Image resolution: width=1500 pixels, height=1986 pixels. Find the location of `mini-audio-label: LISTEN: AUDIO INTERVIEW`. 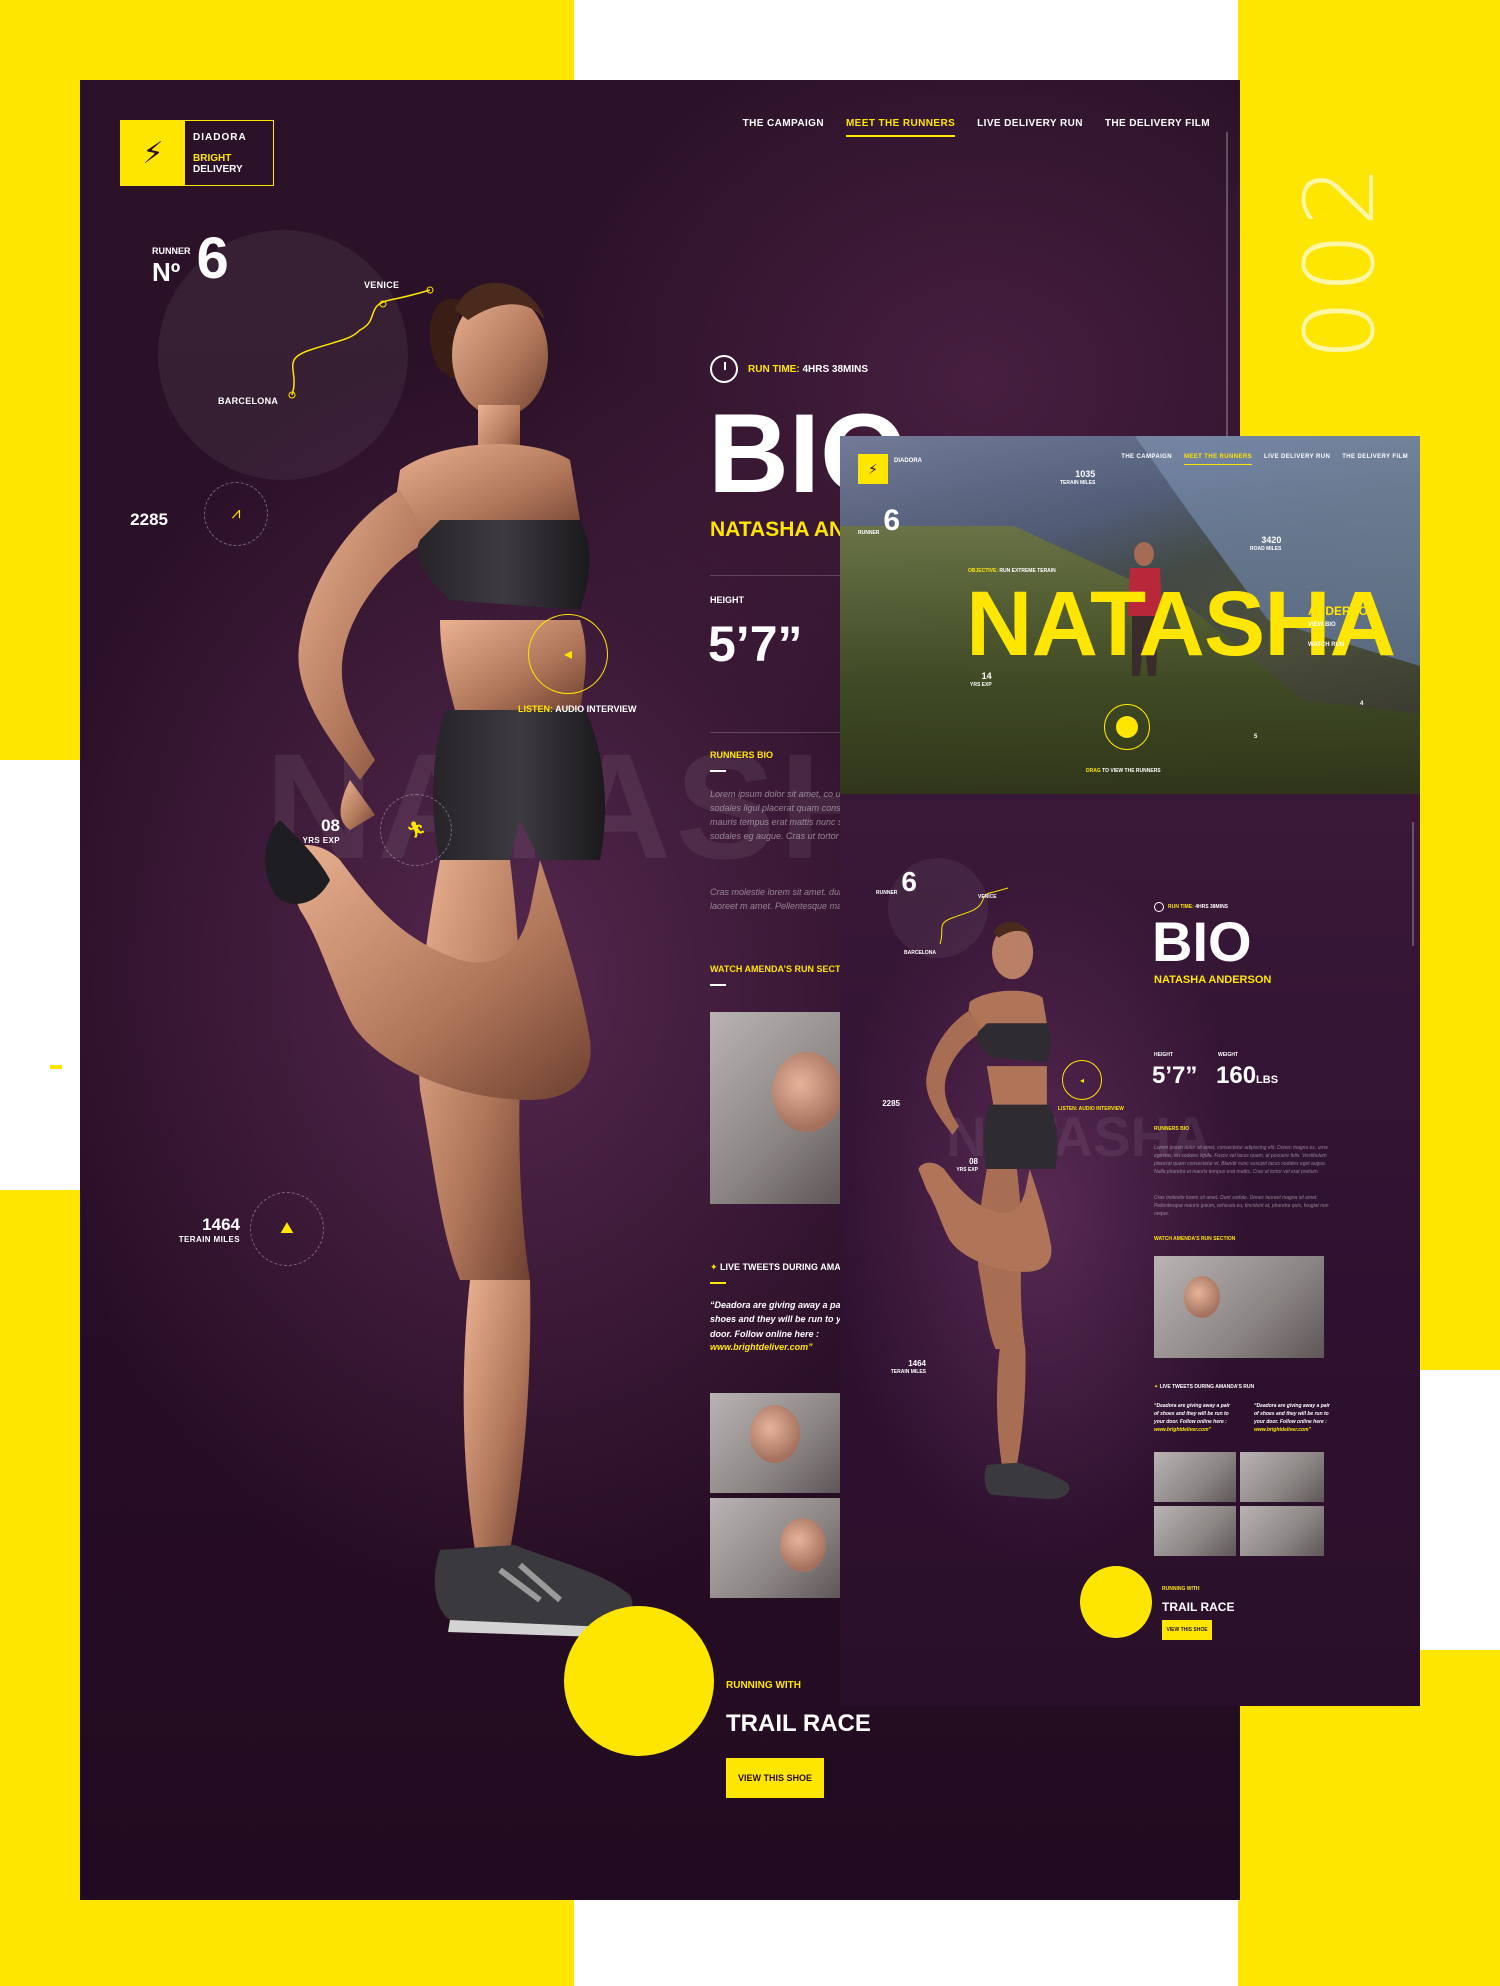

mini-audio-label: LISTEN: AUDIO INTERVIEW is located at coordinates (1091, 1109).